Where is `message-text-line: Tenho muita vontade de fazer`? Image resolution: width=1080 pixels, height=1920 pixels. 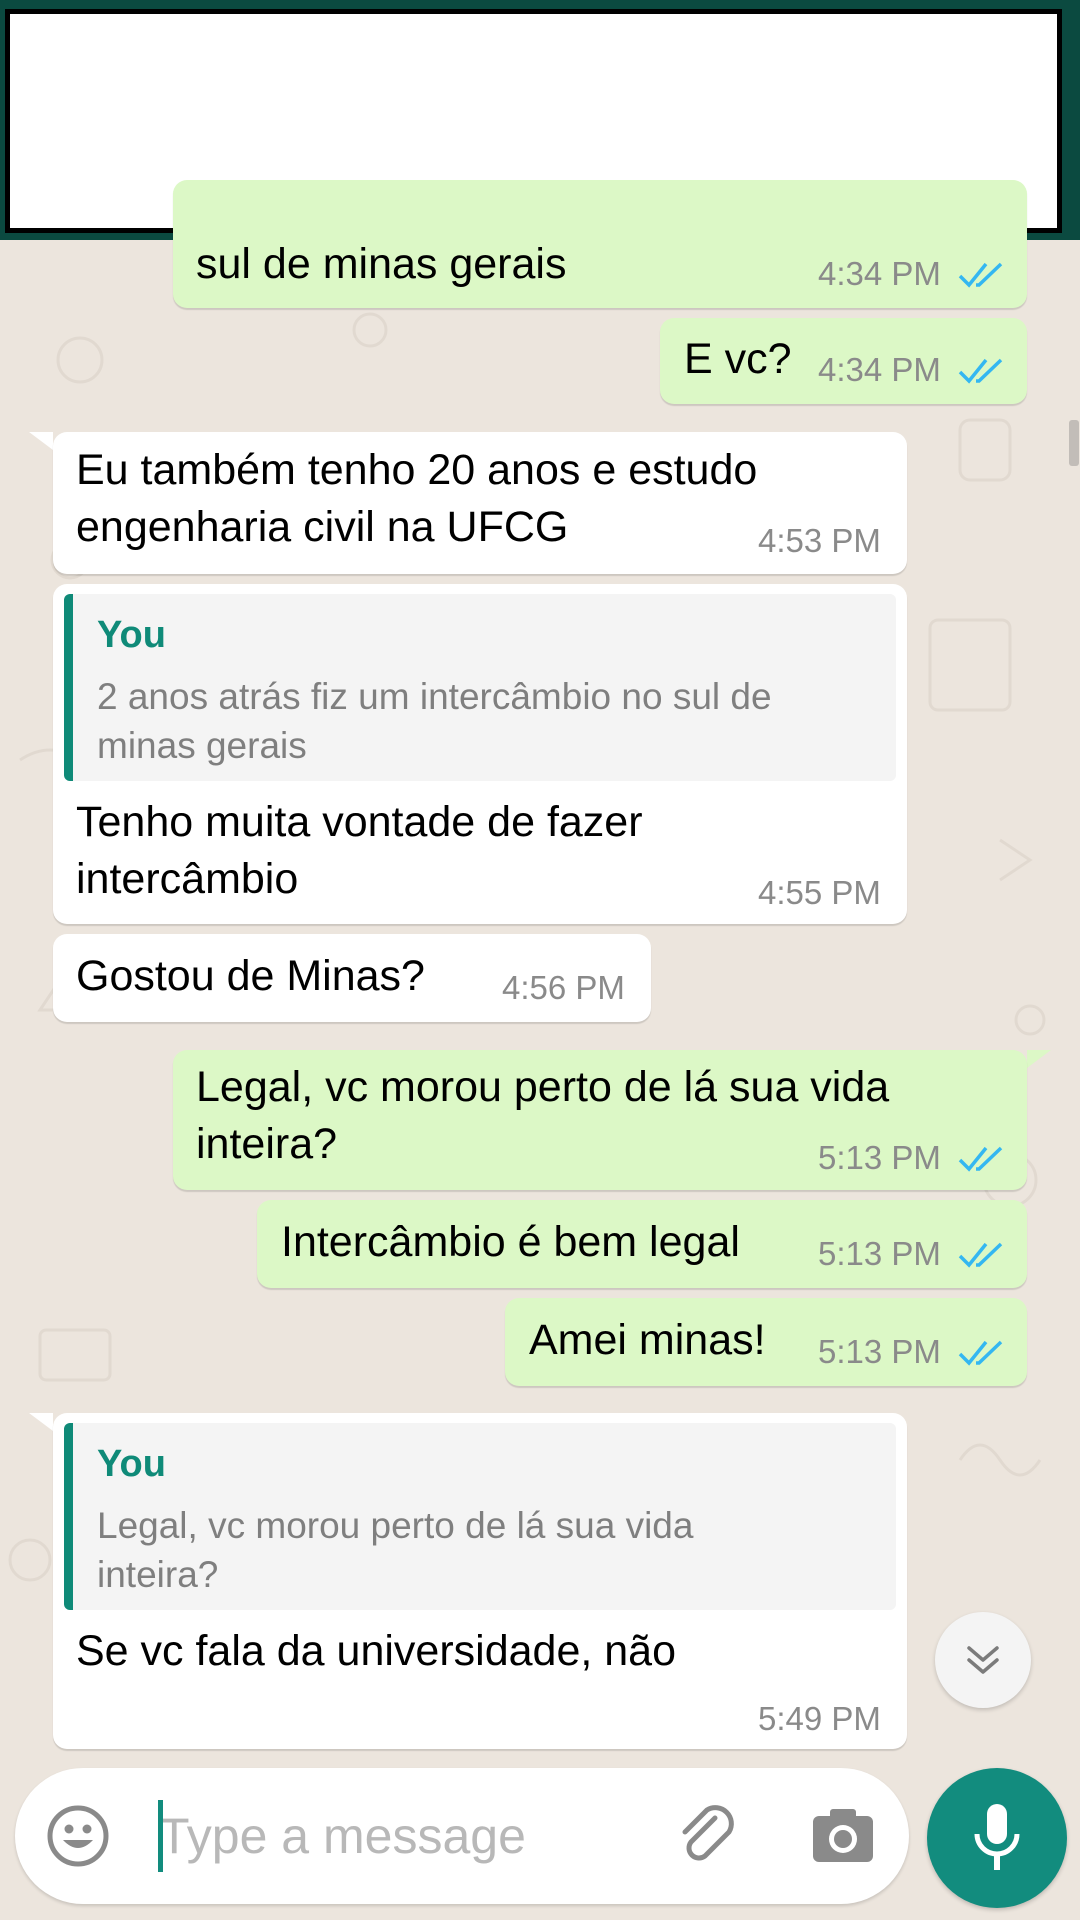 message-text-line: Tenho muita vontade de fazer is located at coordinates (359, 822).